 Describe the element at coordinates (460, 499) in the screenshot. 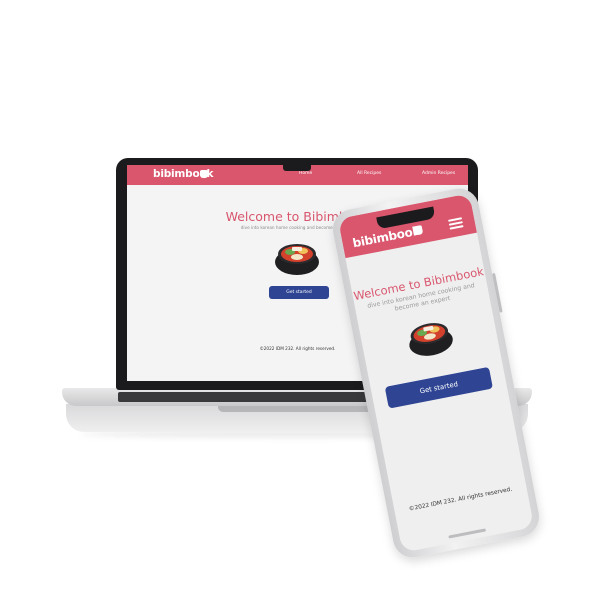

I see `phone-footer: ©2022 IDM 232. All rights reserved.` at that location.